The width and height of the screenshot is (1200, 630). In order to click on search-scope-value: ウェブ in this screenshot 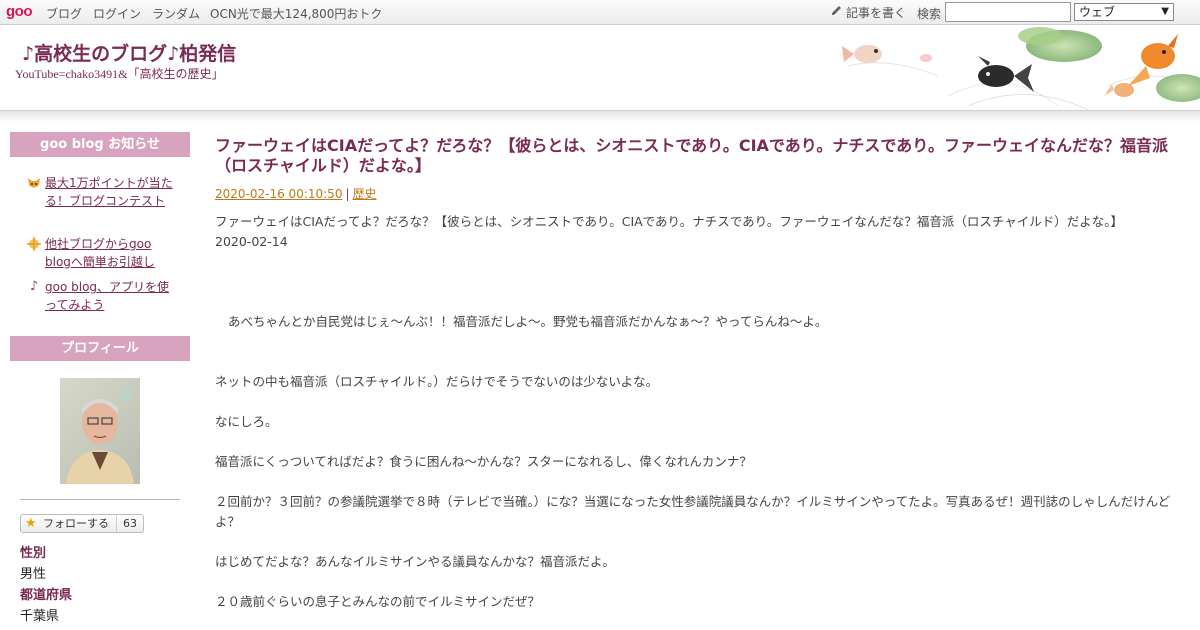, I will do `click(1097, 12)`.